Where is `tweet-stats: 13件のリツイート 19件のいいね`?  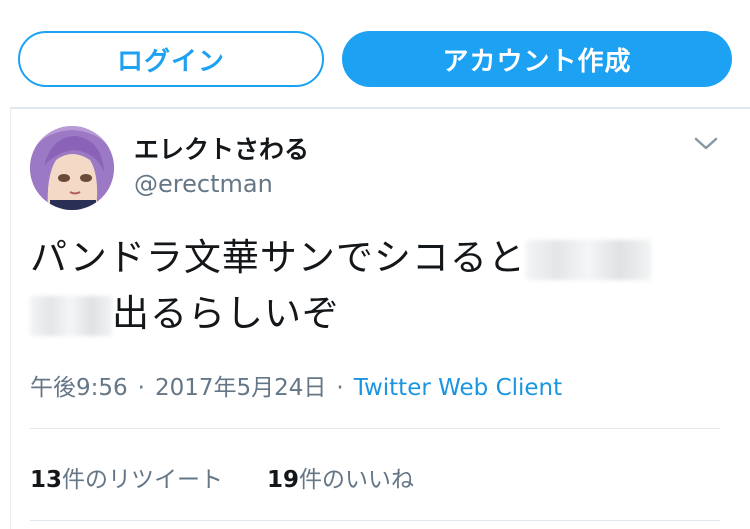
tweet-stats: 13件のリツイート 19件のいいね is located at coordinates (222, 477).